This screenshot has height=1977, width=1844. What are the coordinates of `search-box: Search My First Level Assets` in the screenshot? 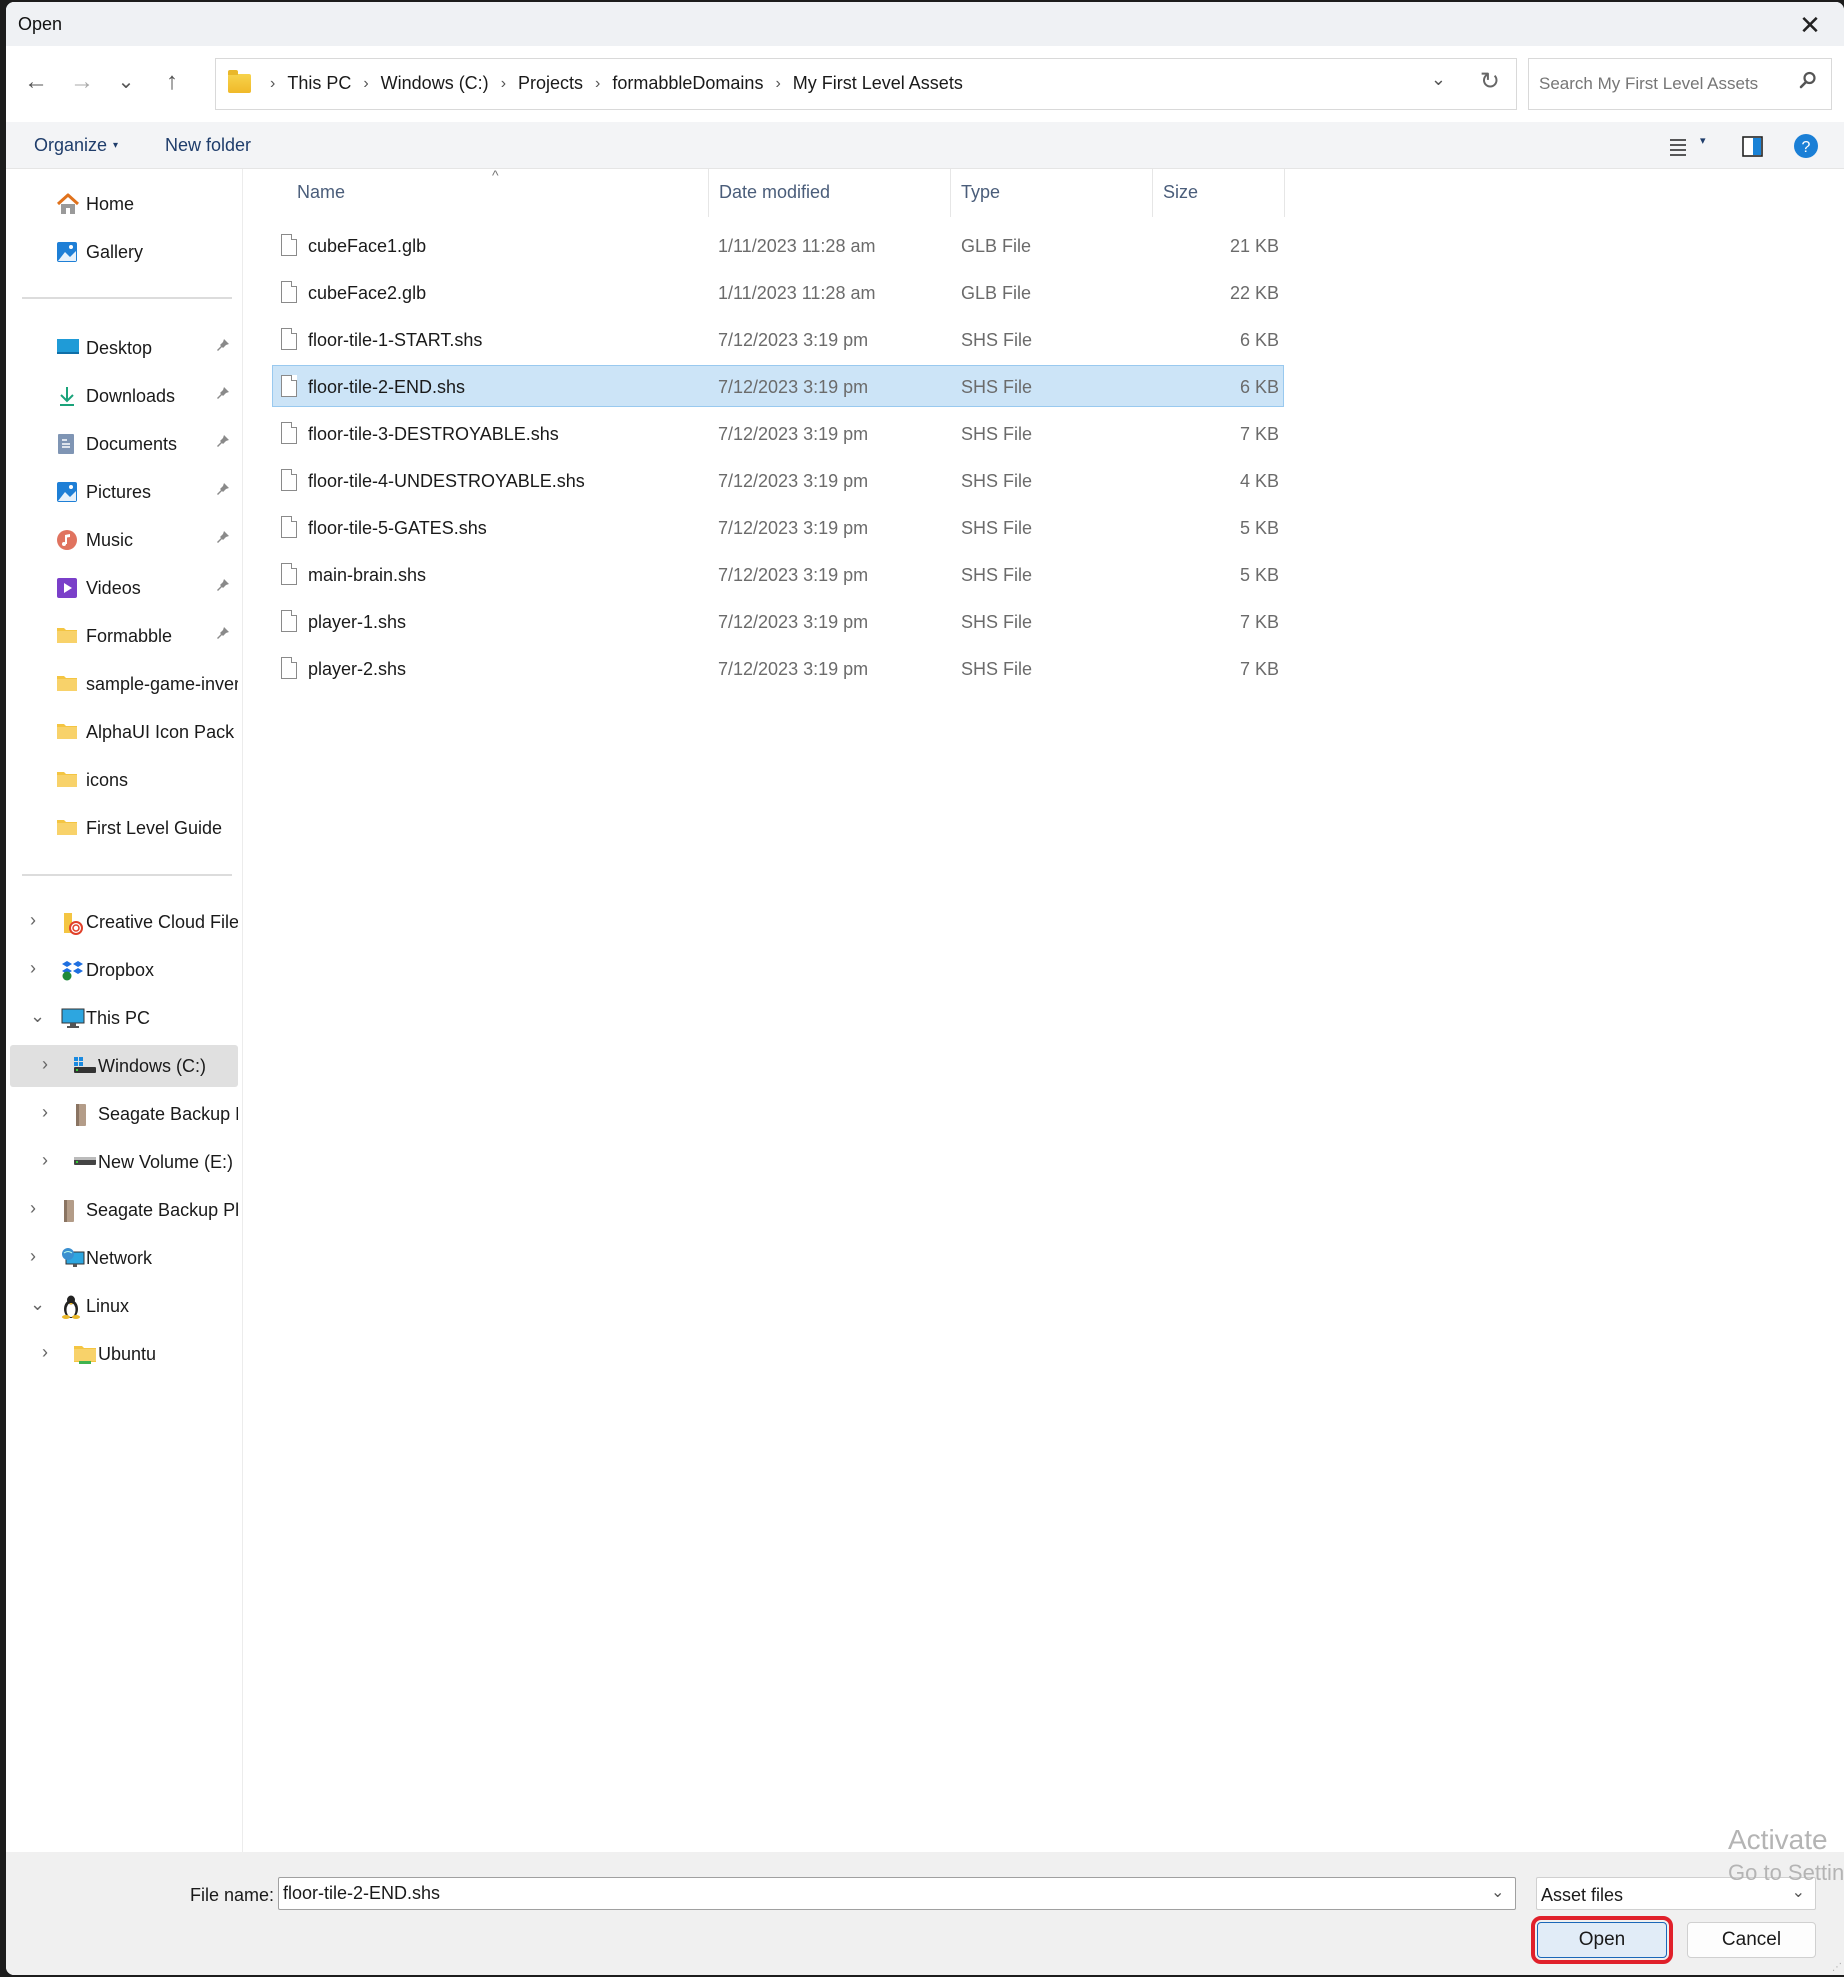 It's located at (1680, 84).